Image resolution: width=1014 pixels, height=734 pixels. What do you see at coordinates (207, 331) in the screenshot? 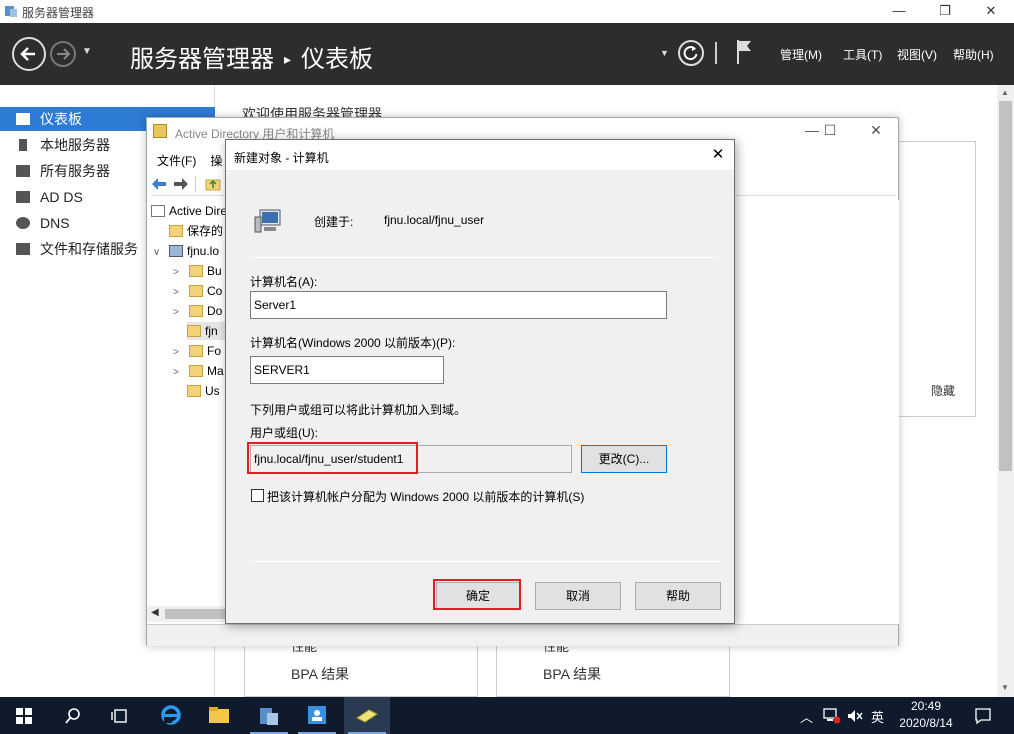
I see `tree-item-selected: fjn` at bounding box center [207, 331].